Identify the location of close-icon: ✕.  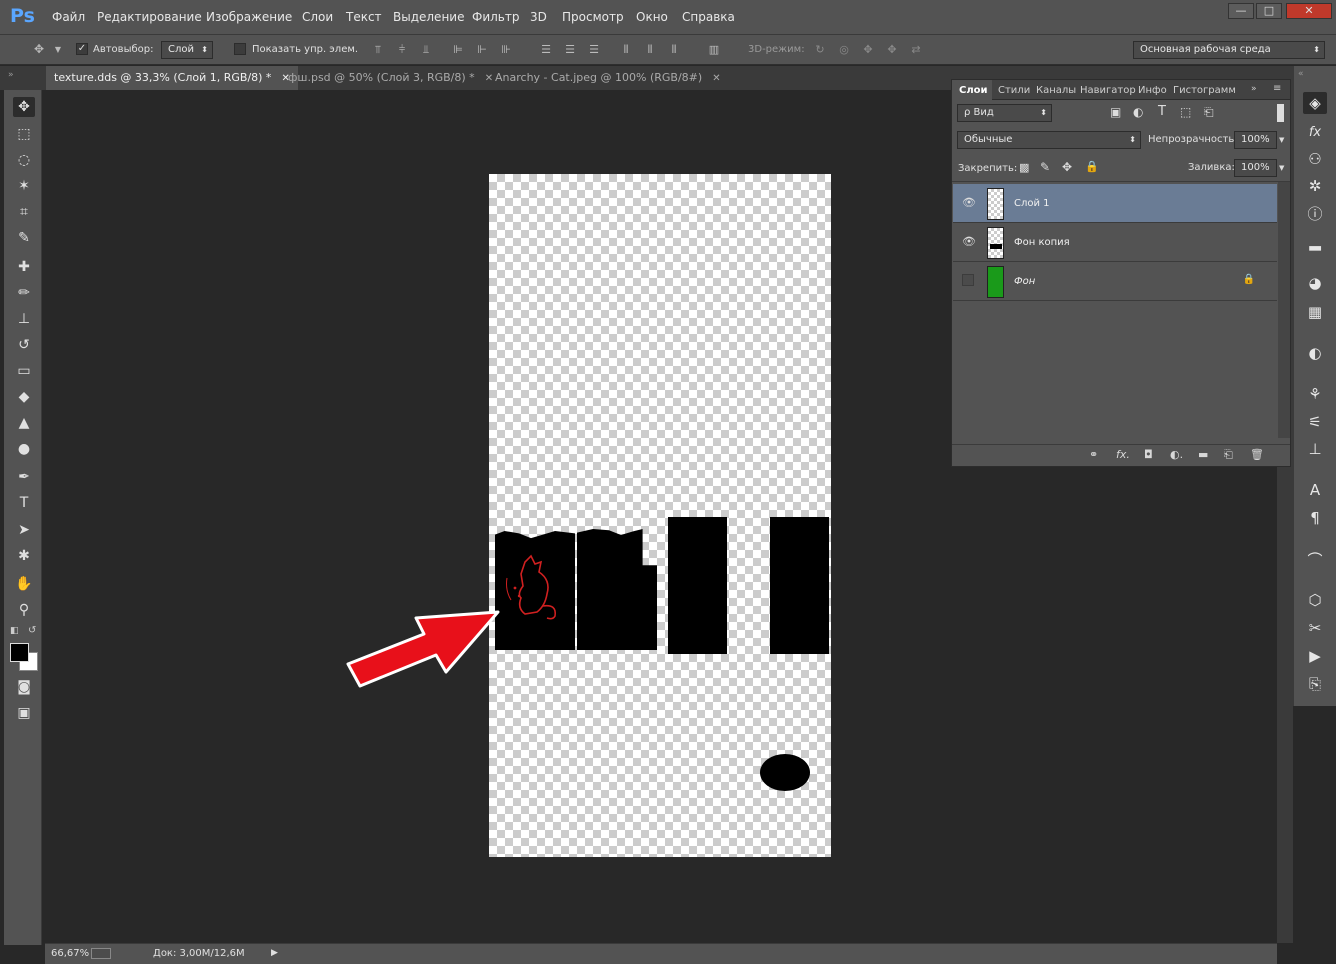
(716, 78).